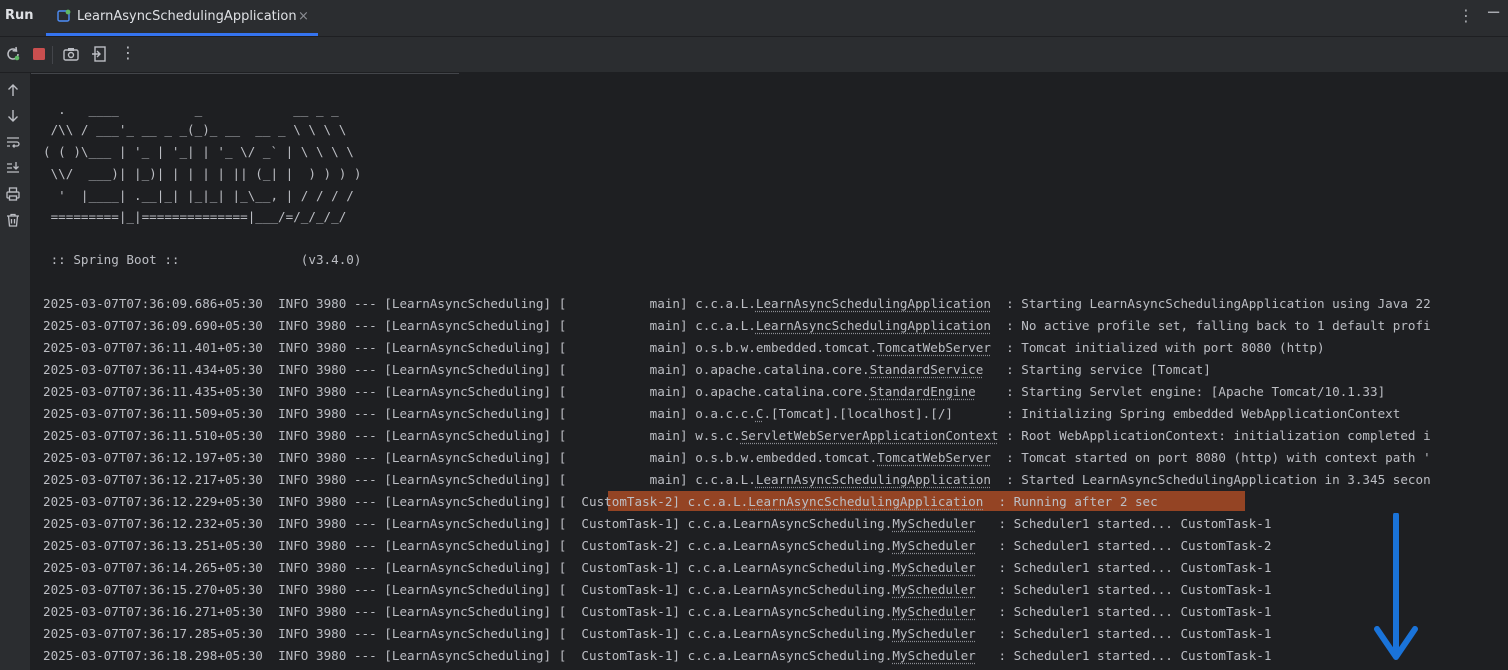 This screenshot has height=670, width=1508. What do you see at coordinates (13, 90) in the screenshot?
I see `arrow-up-icon` at bounding box center [13, 90].